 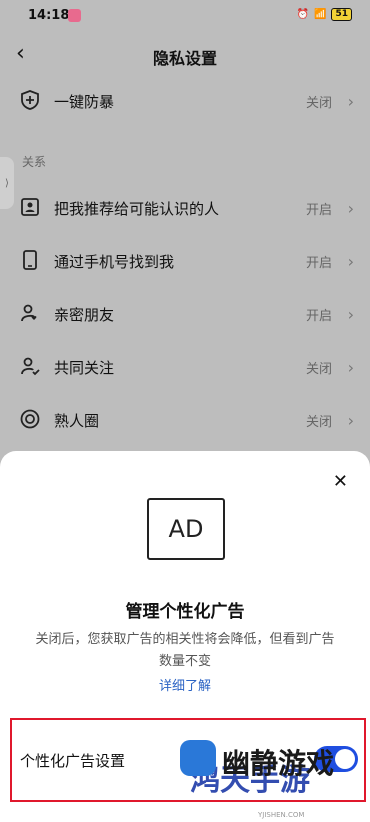 I want to click on shield-plus-icon, so click(x=30, y=100).